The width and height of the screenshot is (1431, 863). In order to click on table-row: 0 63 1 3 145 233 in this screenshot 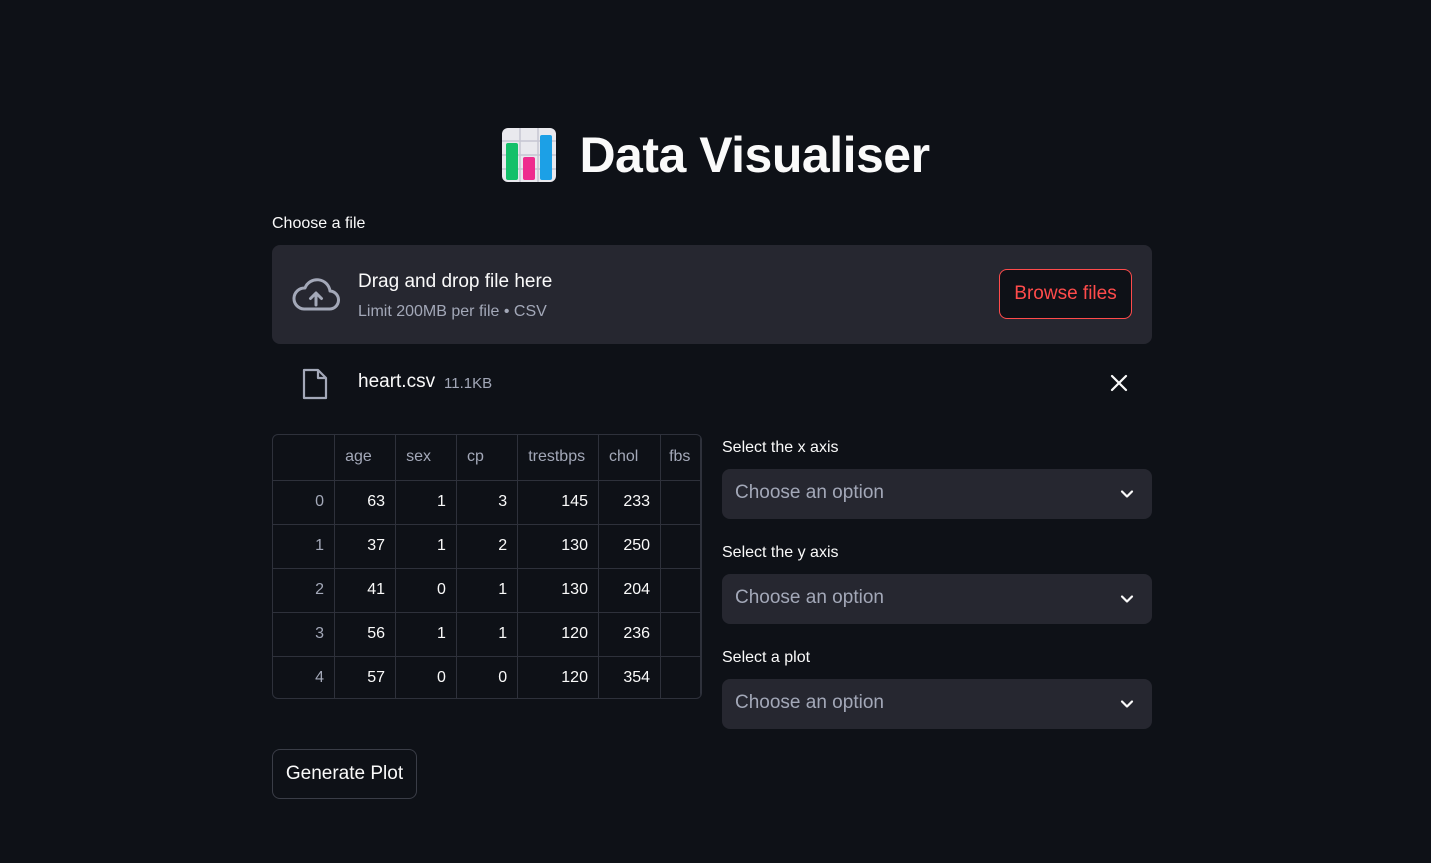, I will do `click(487, 502)`.